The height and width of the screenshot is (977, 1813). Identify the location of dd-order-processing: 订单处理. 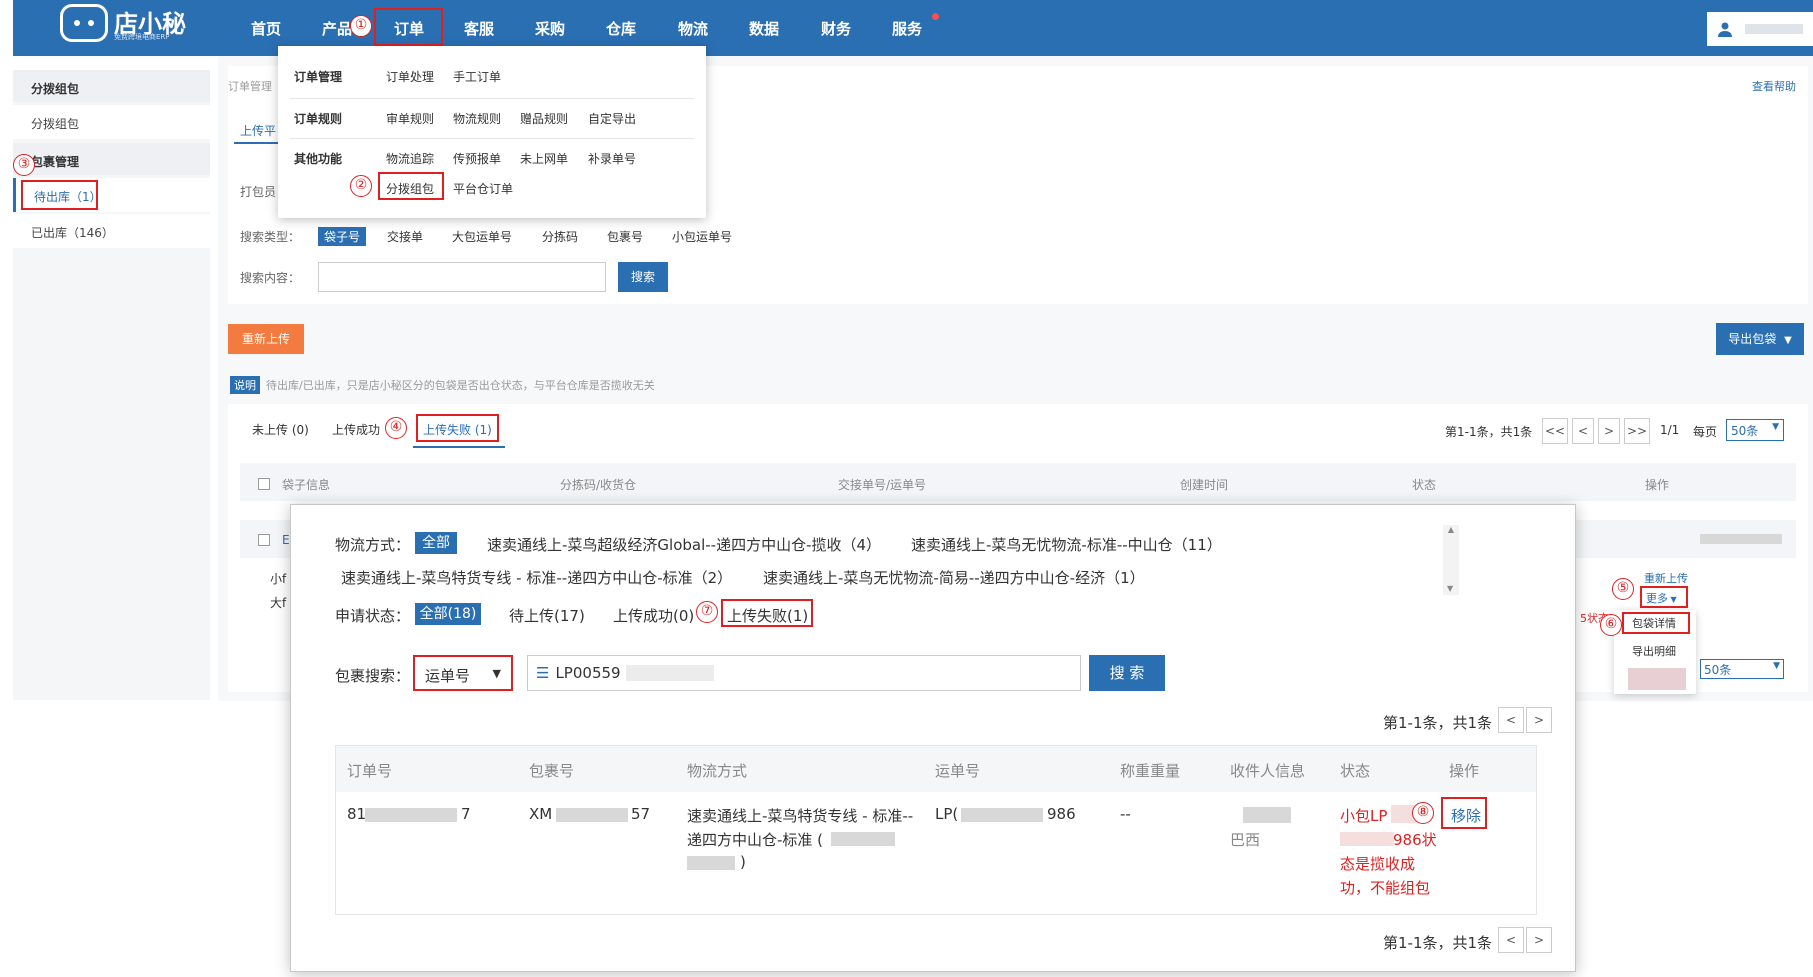
(410, 76).